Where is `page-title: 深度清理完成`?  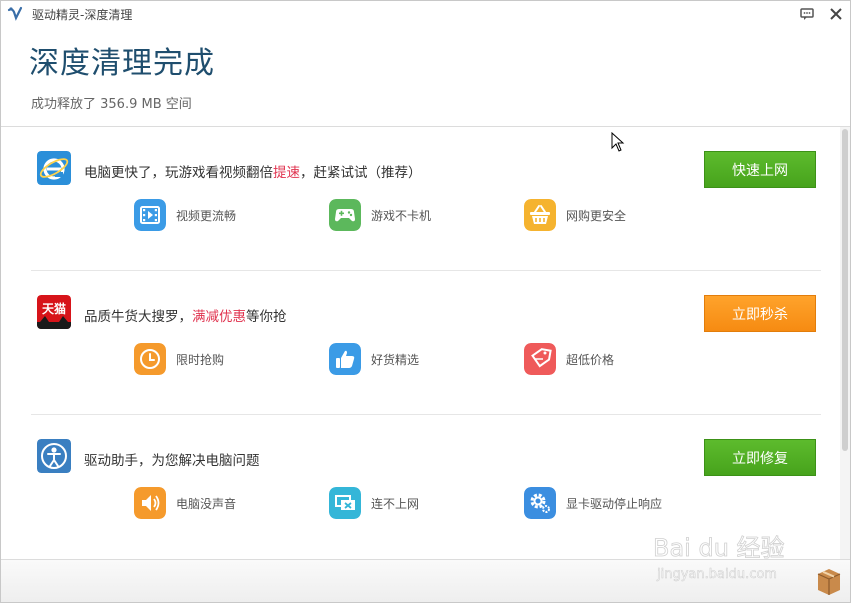
page-title: 深度清理完成 is located at coordinates (122, 63).